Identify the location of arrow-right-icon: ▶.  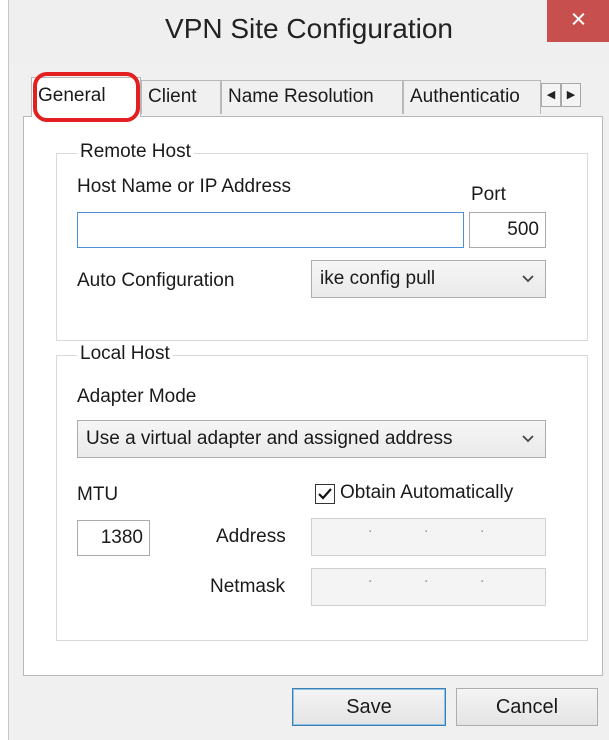
(571, 95).